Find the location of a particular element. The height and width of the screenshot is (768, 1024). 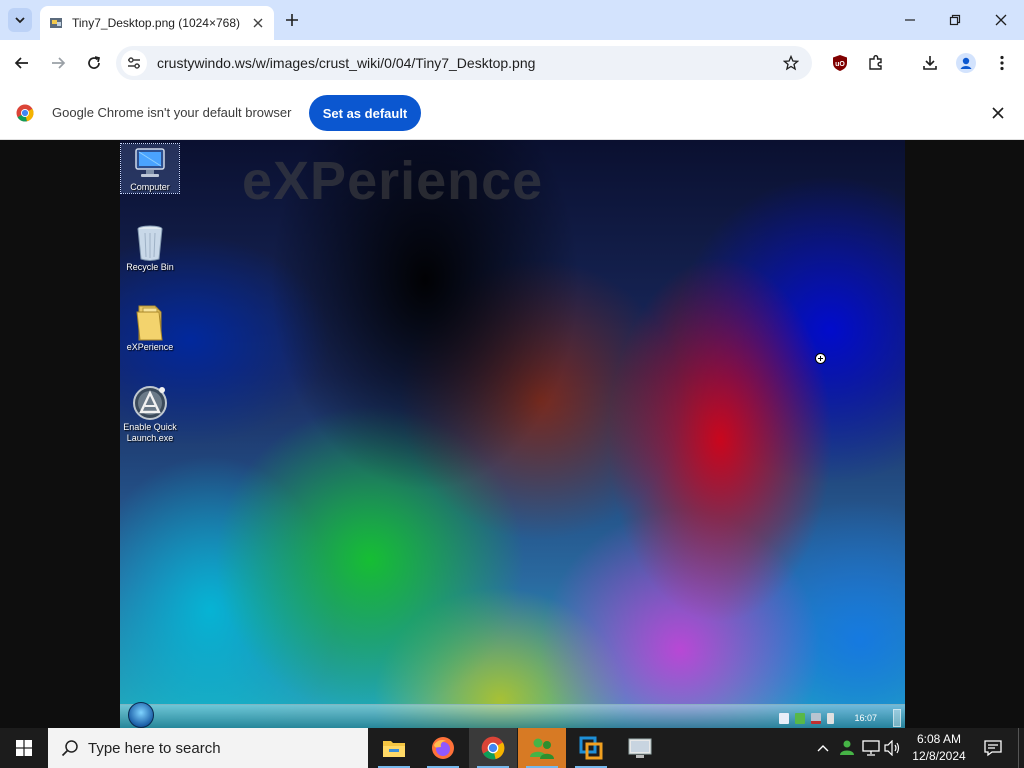

desktop-icon-enable-quick-launch: Enable Quick Launch.exe is located at coordinates (150, 414).